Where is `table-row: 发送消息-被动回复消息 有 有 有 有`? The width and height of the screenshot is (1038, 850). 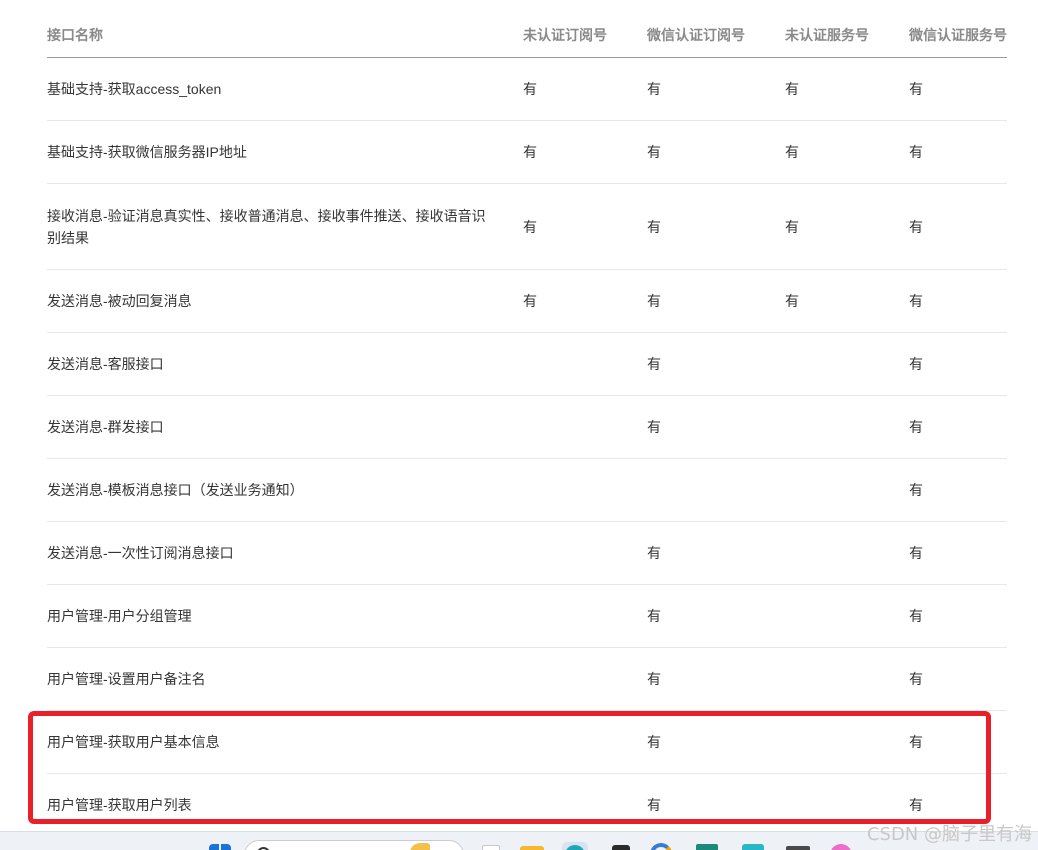 table-row: 发送消息-被动回复消息 有 有 有 有 is located at coordinates (527, 301).